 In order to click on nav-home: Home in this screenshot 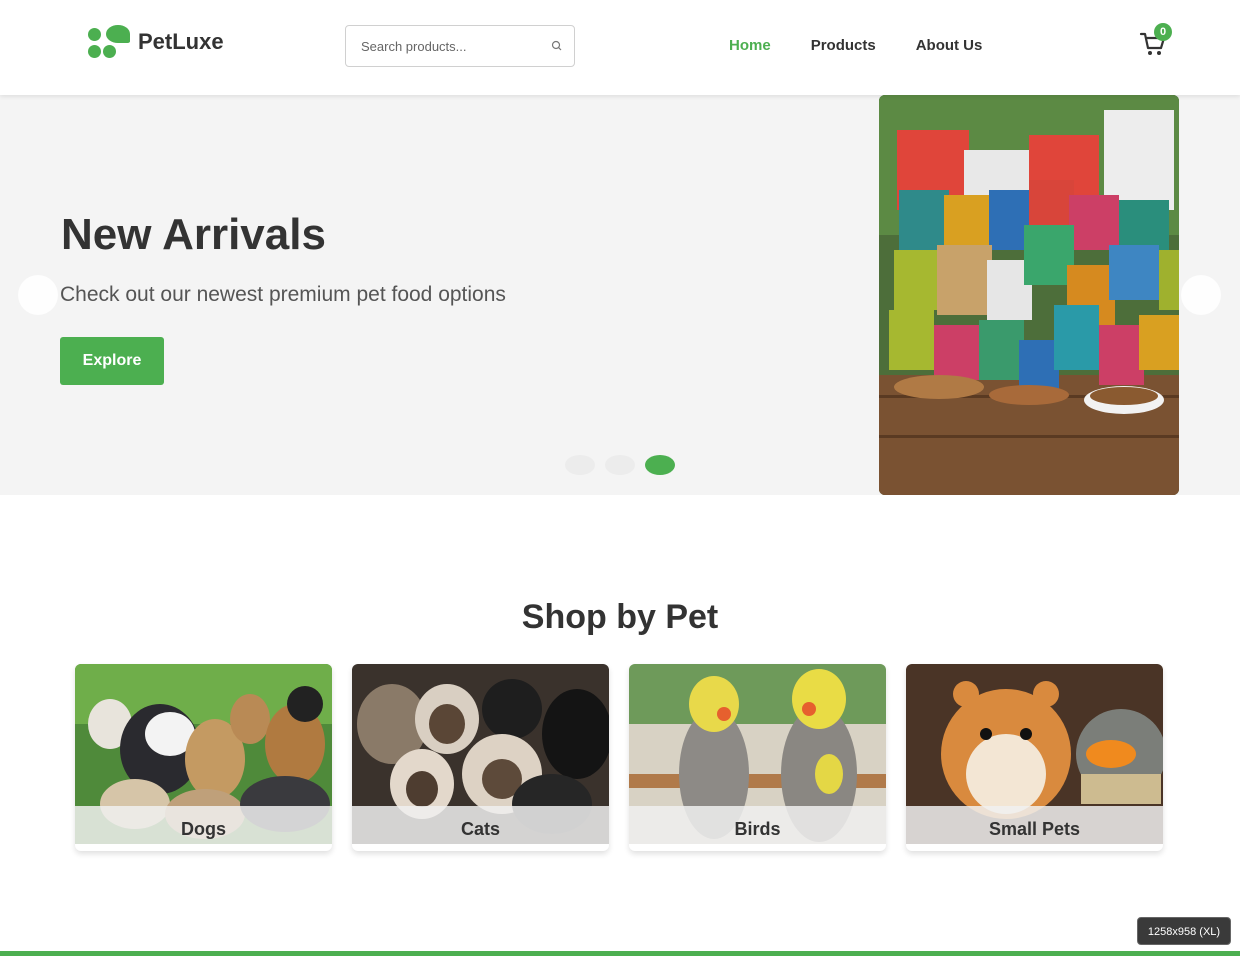, I will do `click(750, 45)`.